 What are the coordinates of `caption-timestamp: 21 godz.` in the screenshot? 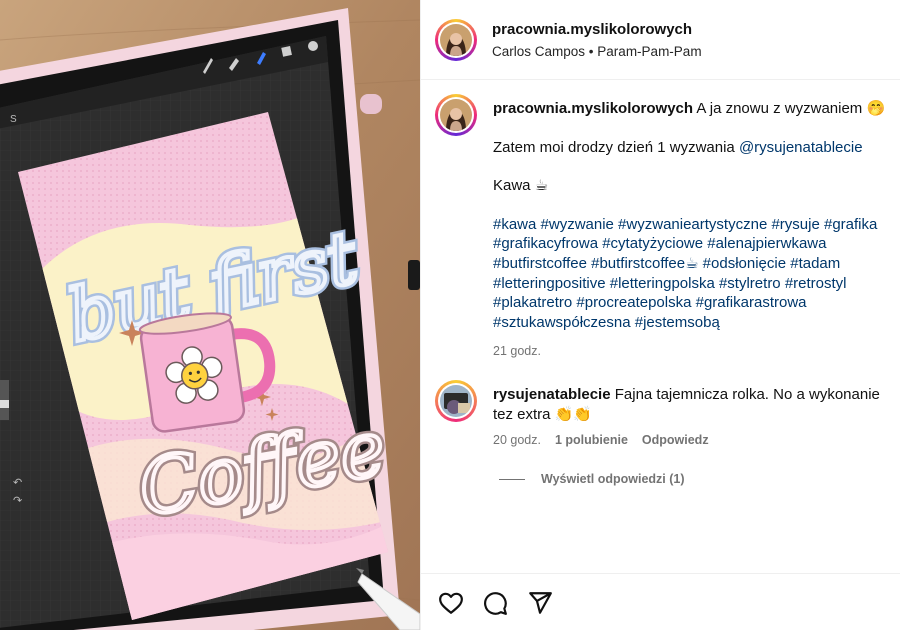 It's located at (693, 352).